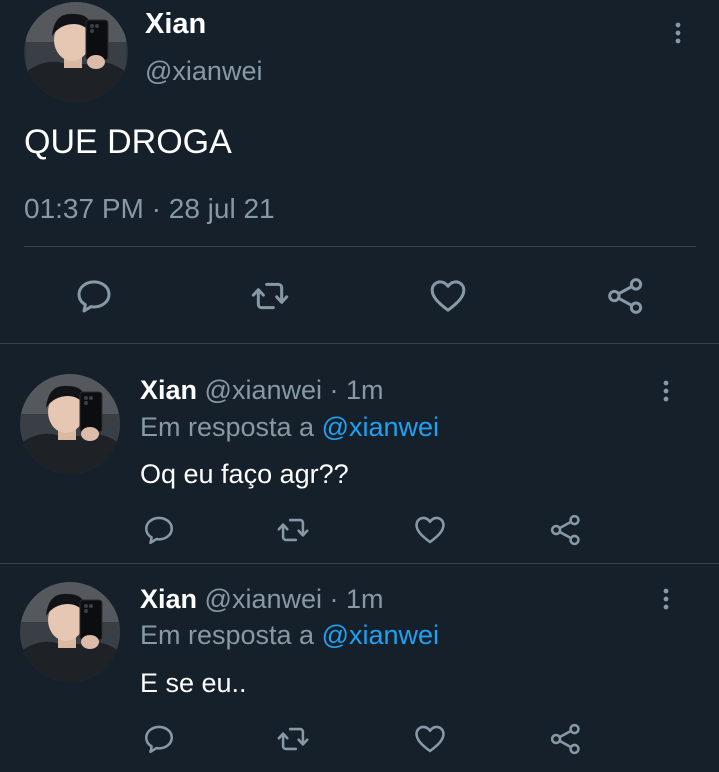 The image size is (719, 772). I want to click on inner-divider, so click(360, 246).